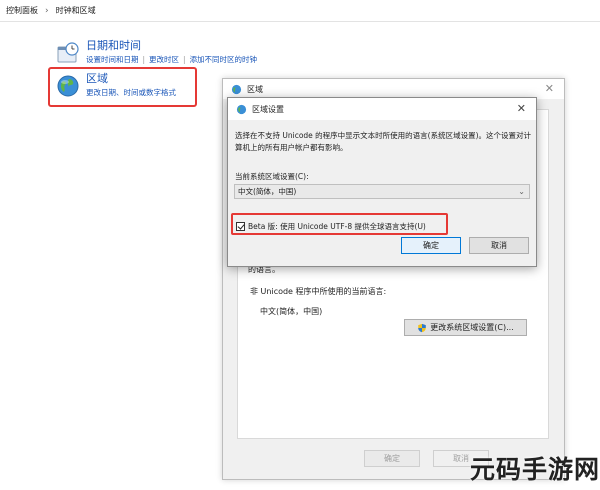 The image size is (600, 490). Describe the element at coordinates (68, 52) in the screenshot. I see `clock-calendar-icon` at that location.